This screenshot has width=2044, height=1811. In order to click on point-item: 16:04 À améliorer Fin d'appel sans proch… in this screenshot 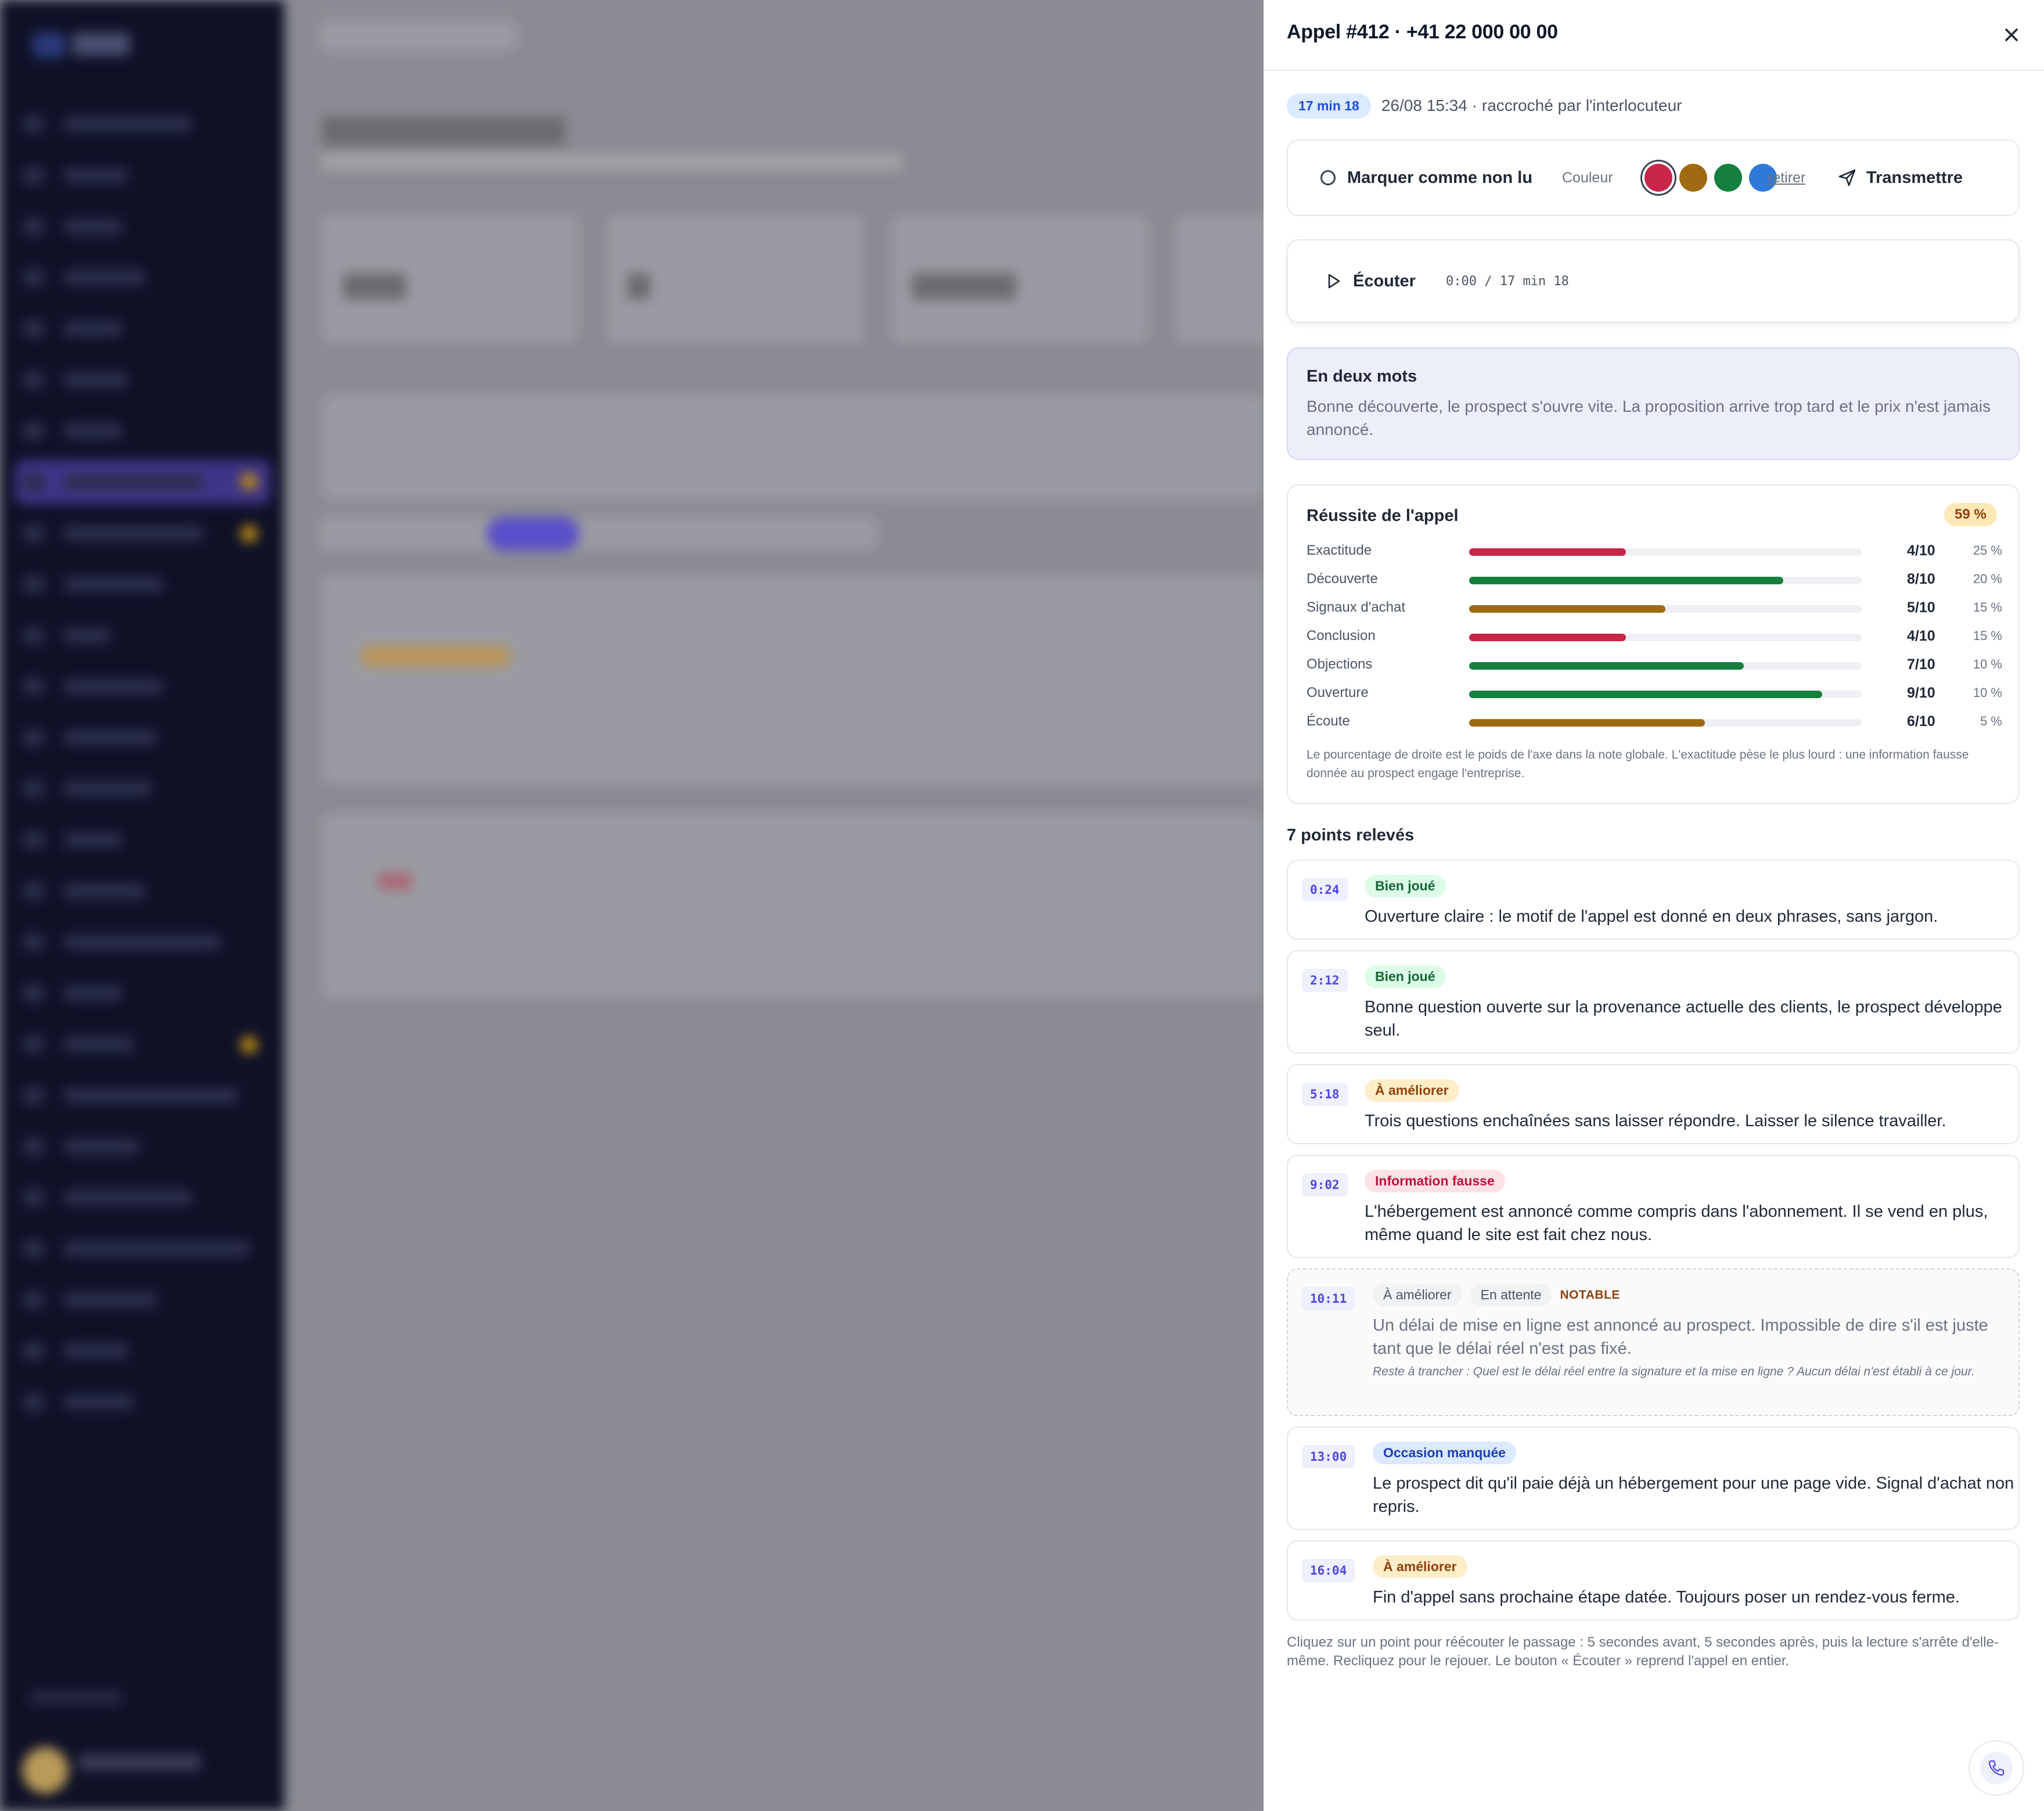, I will do `click(1653, 1580)`.